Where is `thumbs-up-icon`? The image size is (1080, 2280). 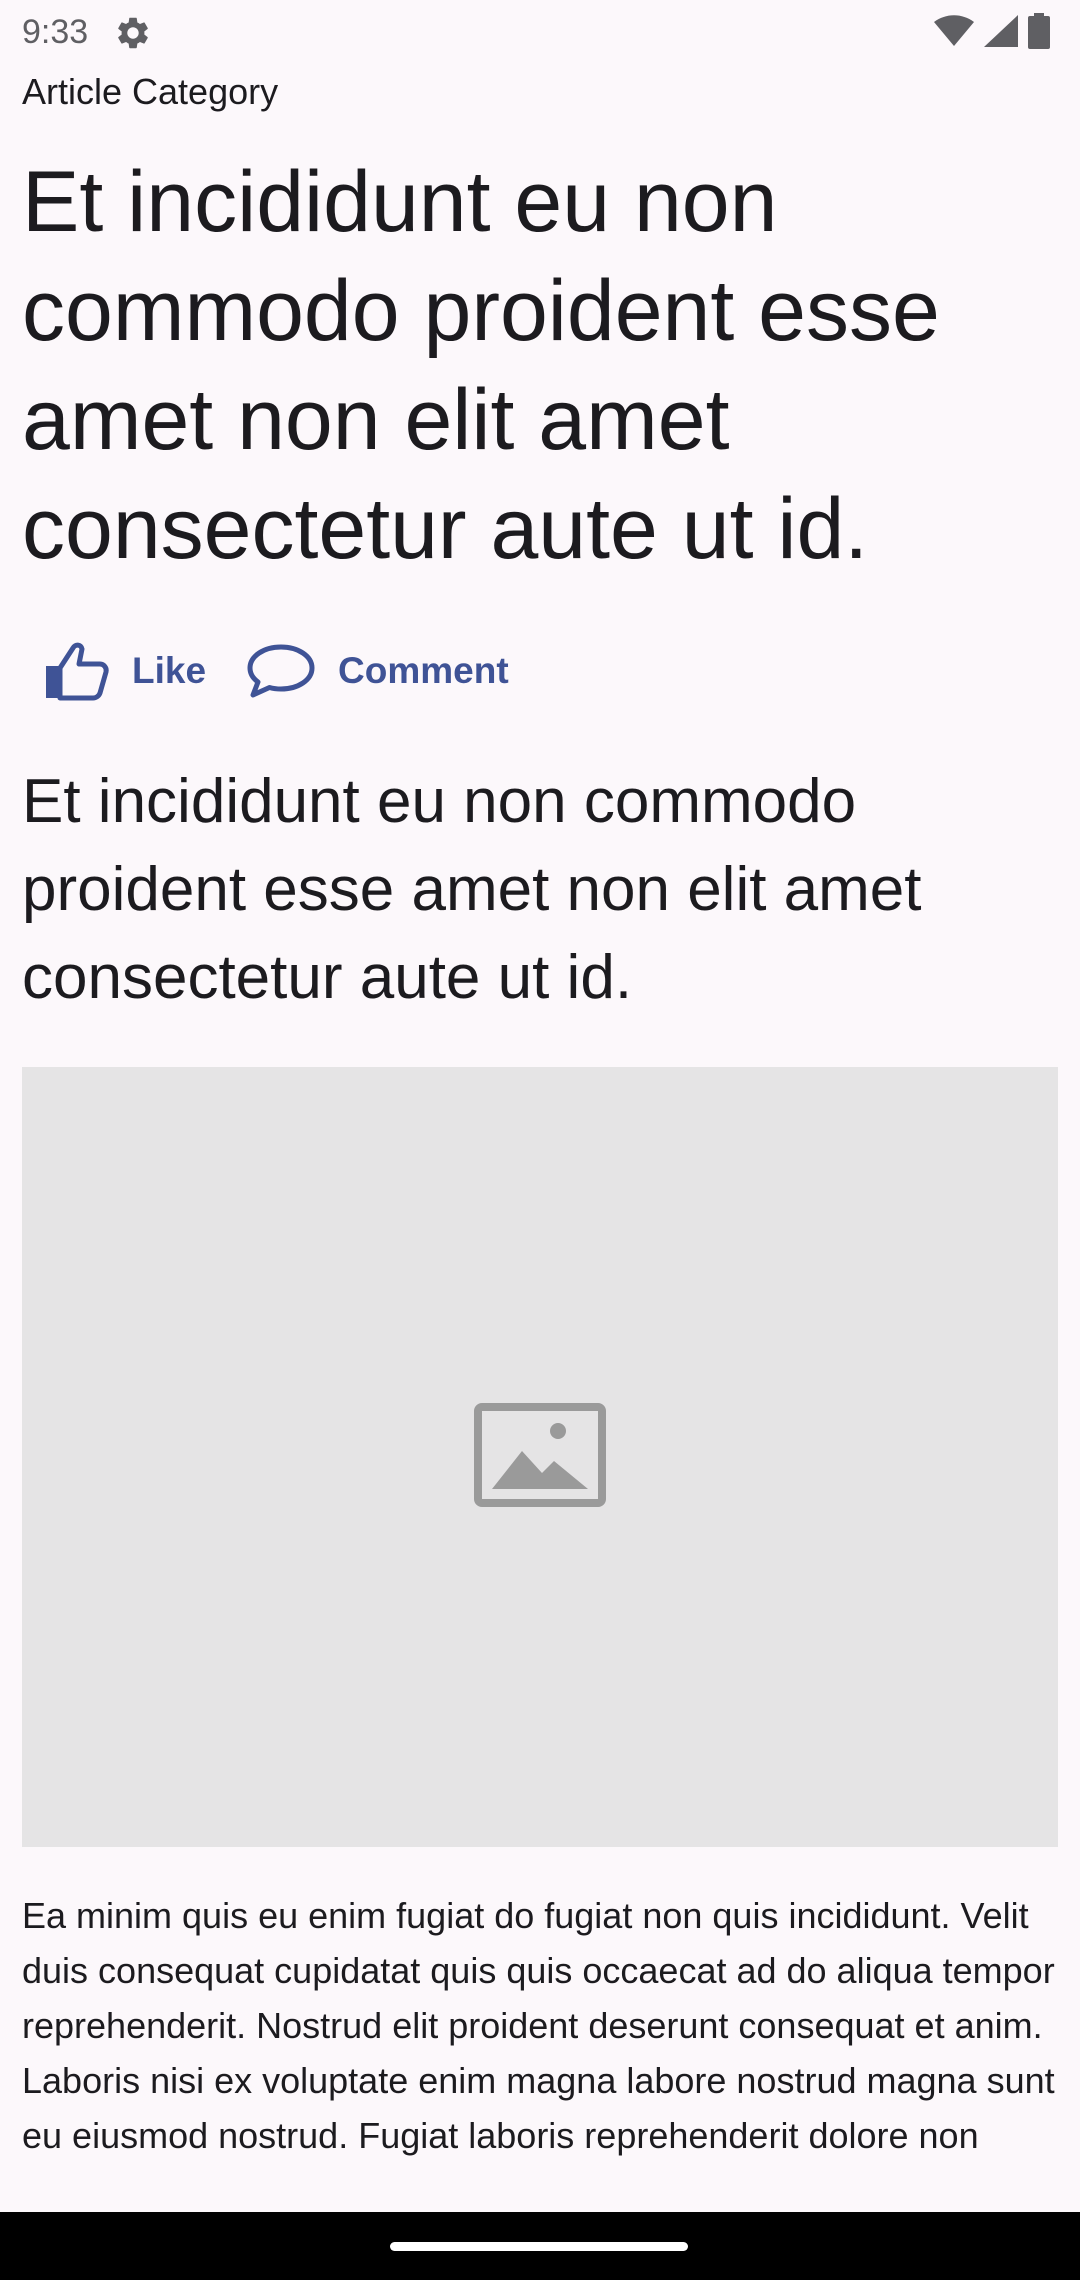
thumbs-up-icon is located at coordinates (76, 671).